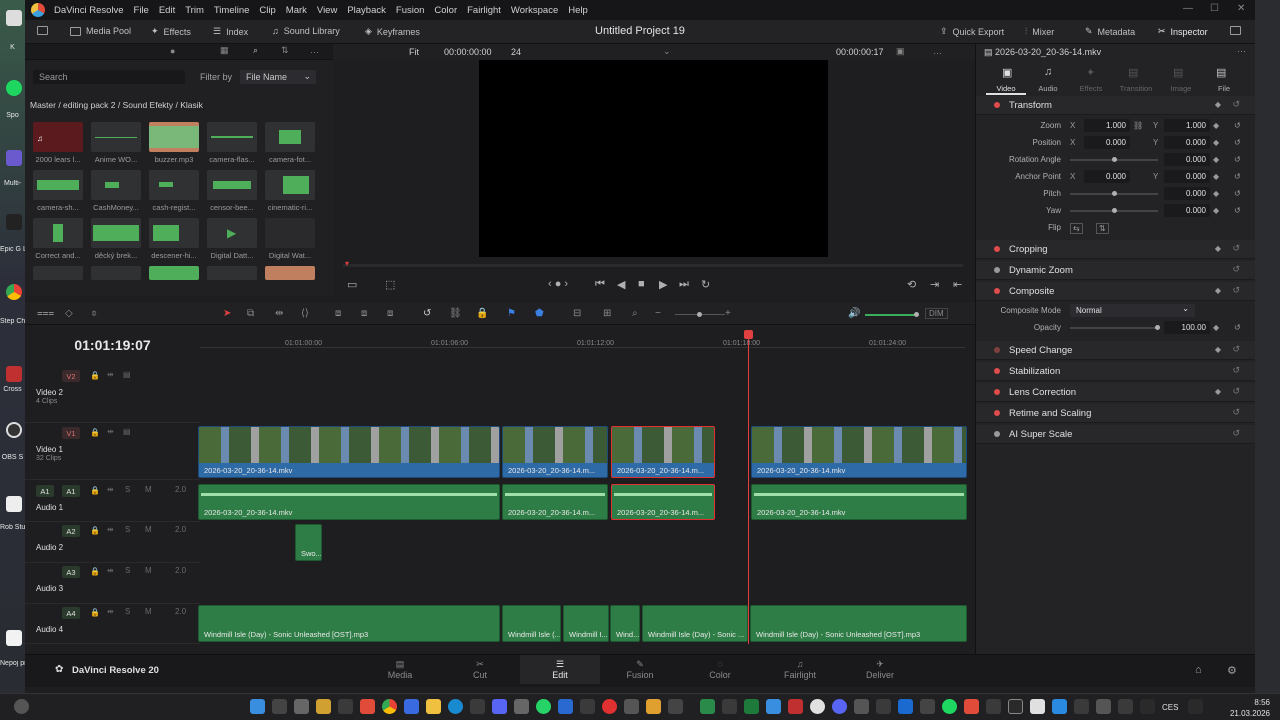 Image resolution: width=1280 pixels, height=720 pixels. I want to click on chrome-icon, so click(14, 292).